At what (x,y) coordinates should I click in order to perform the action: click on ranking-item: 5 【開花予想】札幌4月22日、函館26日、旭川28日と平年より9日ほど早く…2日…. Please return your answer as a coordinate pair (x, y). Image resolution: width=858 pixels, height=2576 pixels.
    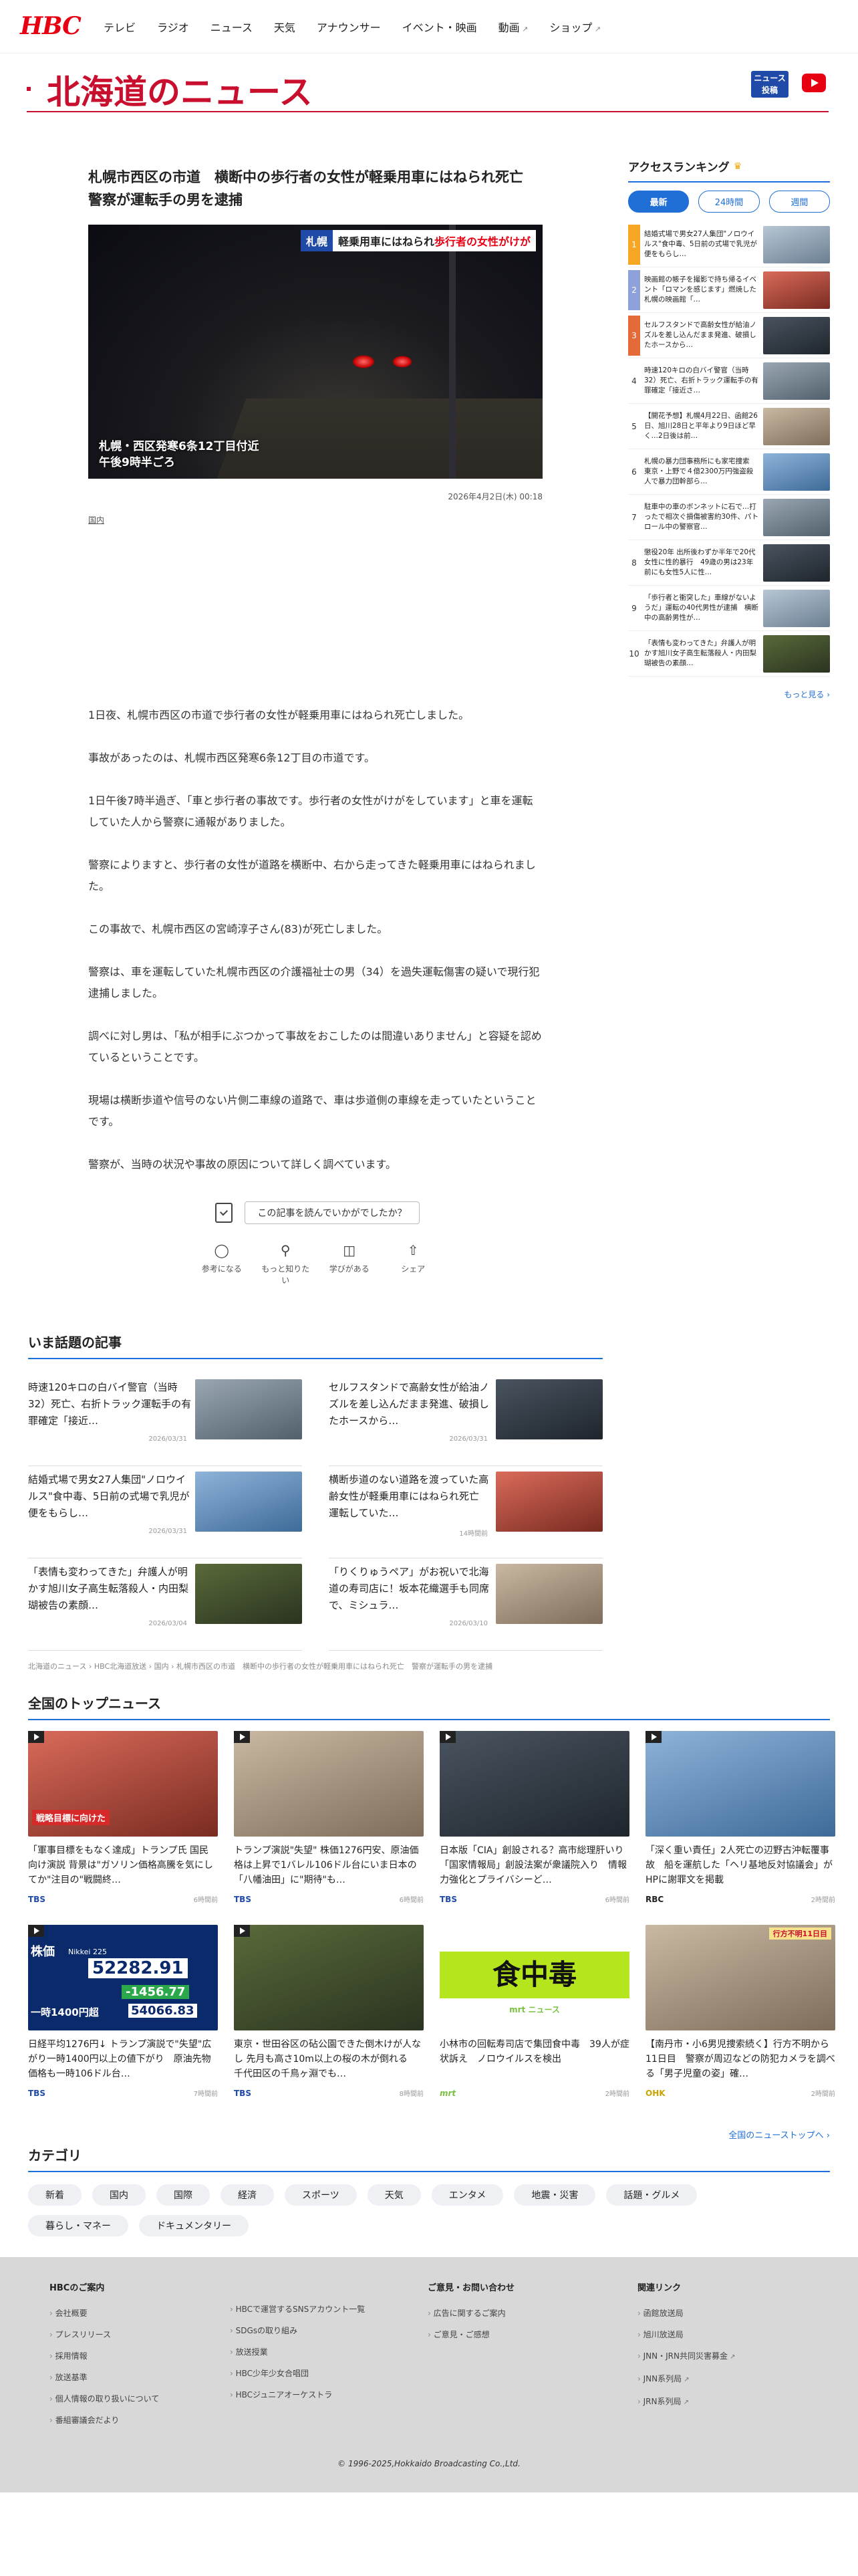
    Looking at the image, I should click on (729, 426).